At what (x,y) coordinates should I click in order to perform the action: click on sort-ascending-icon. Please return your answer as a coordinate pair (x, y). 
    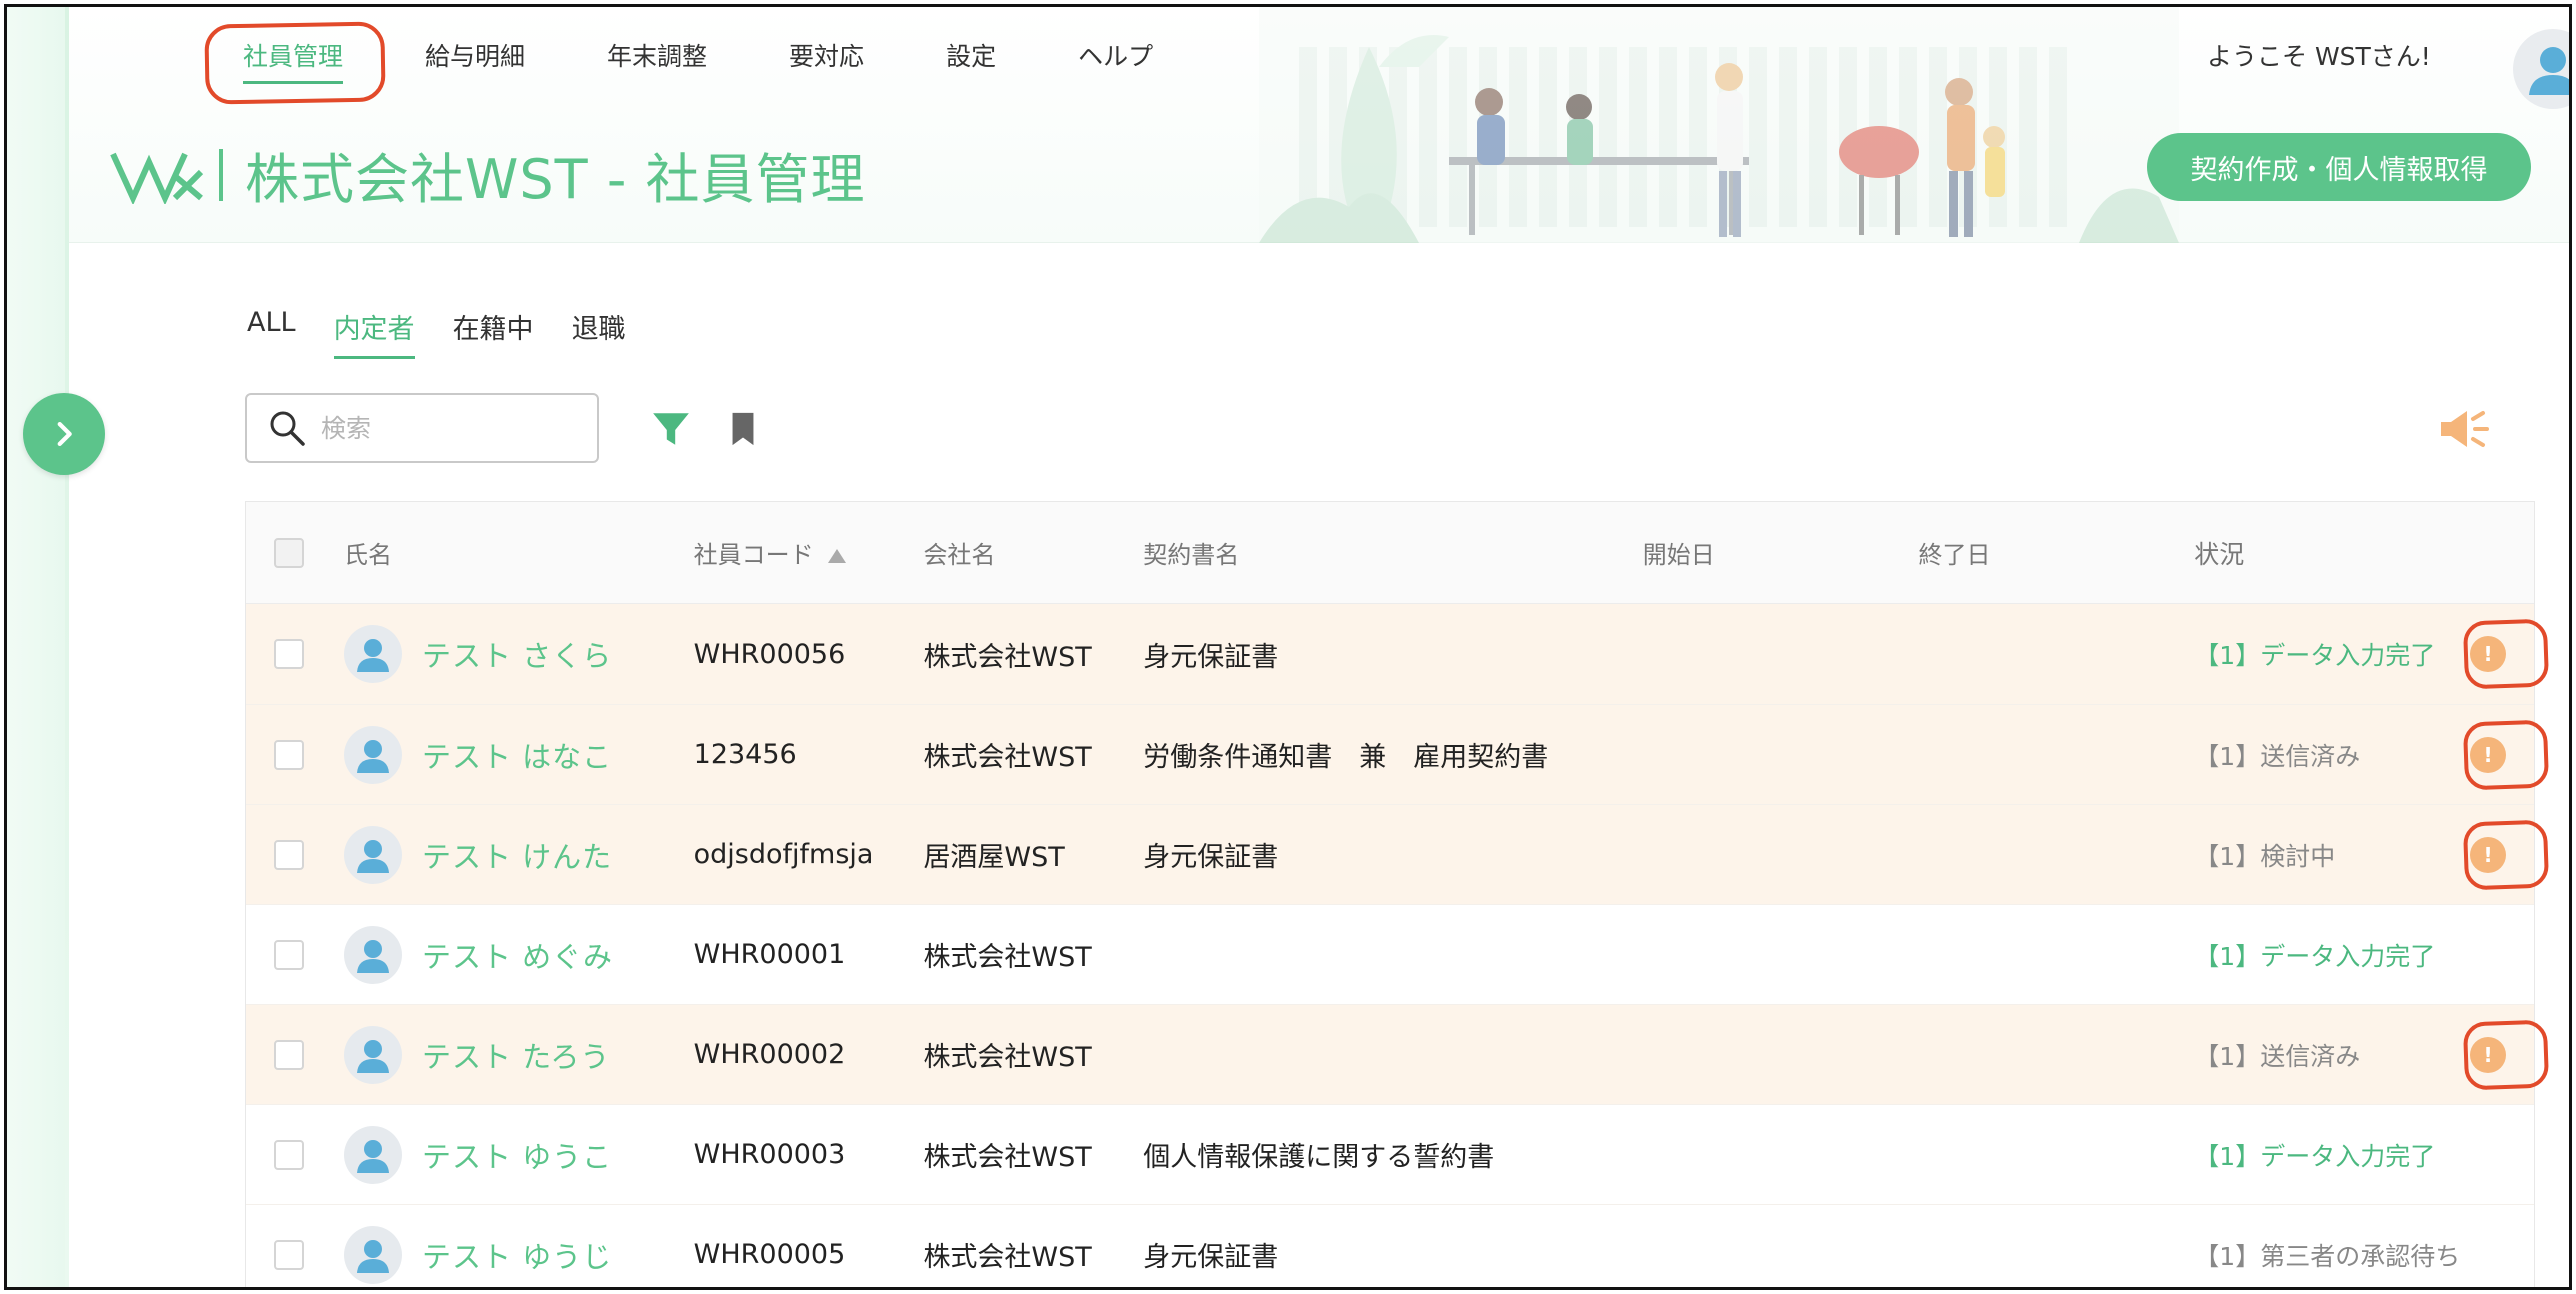
    Looking at the image, I should click on (837, 556).